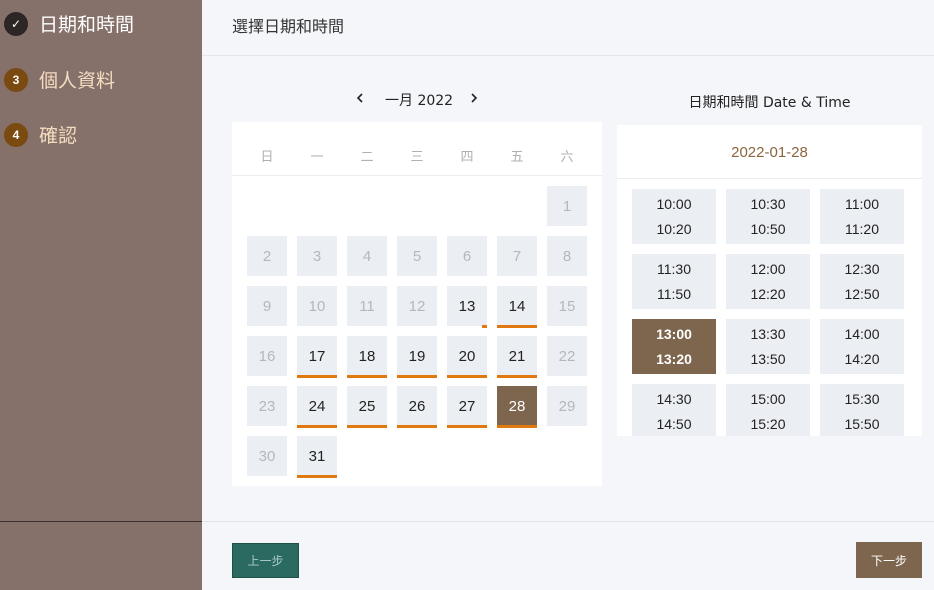  Describe the element at coordinates (674, 346) in the screenshot. I see `time-slot-selected: 13:00 13:20` at that location.